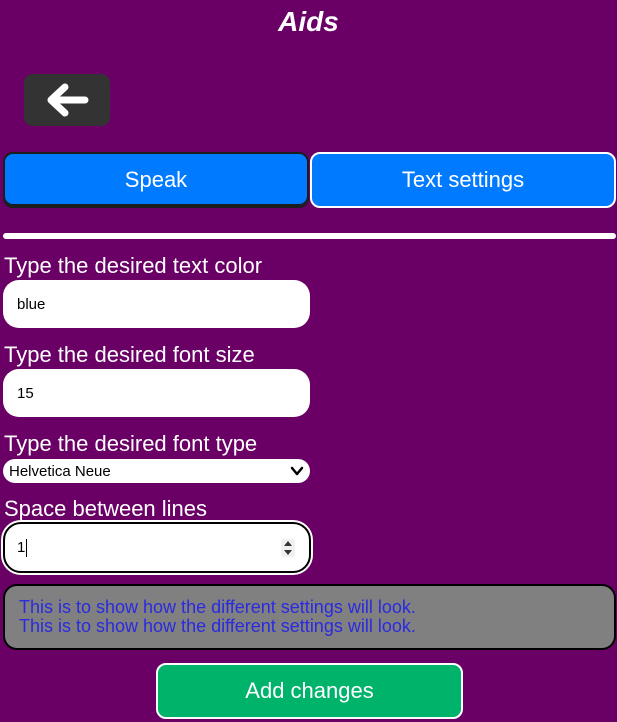 Image resolution: width=617 pixels, height=722 pixels. What do you see at coordinates (288, 552) in the screenshot?
I see `spinner-down-icon` at bounding box center [288, 552].